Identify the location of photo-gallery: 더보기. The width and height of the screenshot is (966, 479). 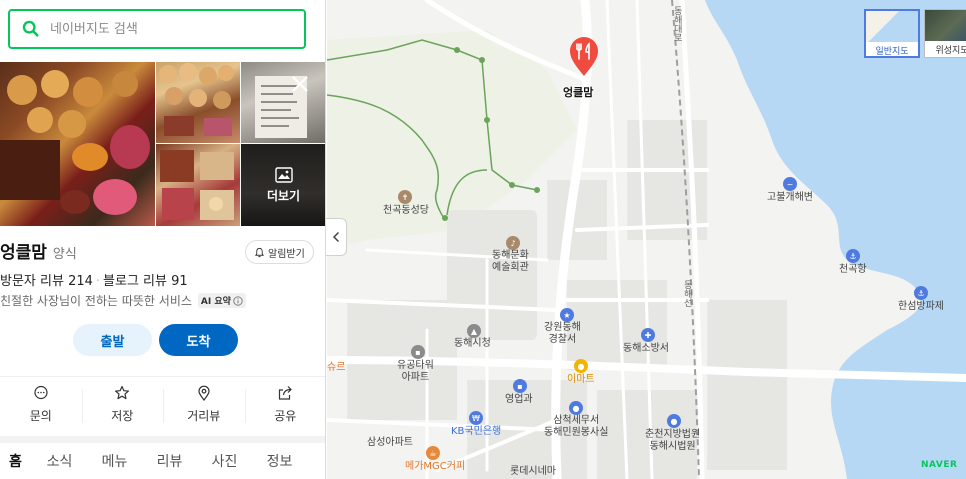
(162, 144).